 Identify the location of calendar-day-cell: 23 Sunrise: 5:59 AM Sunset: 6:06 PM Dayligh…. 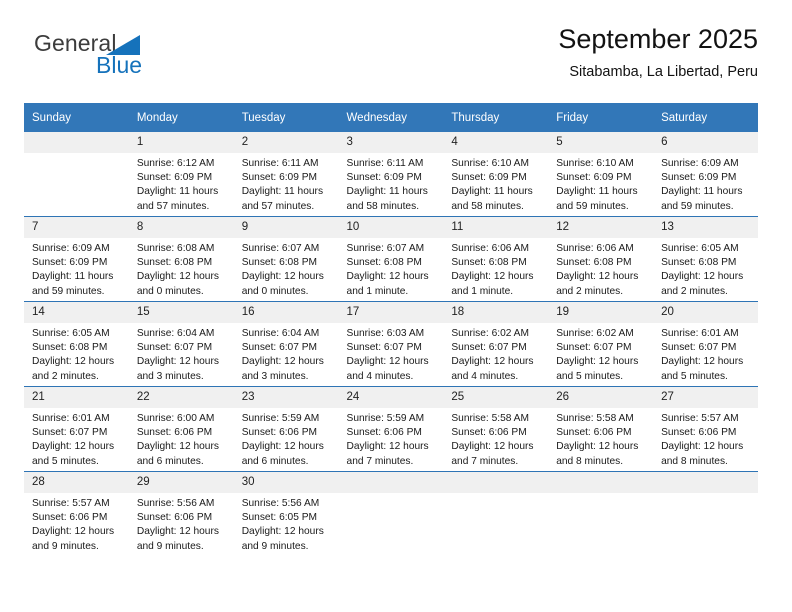
(286, 429).